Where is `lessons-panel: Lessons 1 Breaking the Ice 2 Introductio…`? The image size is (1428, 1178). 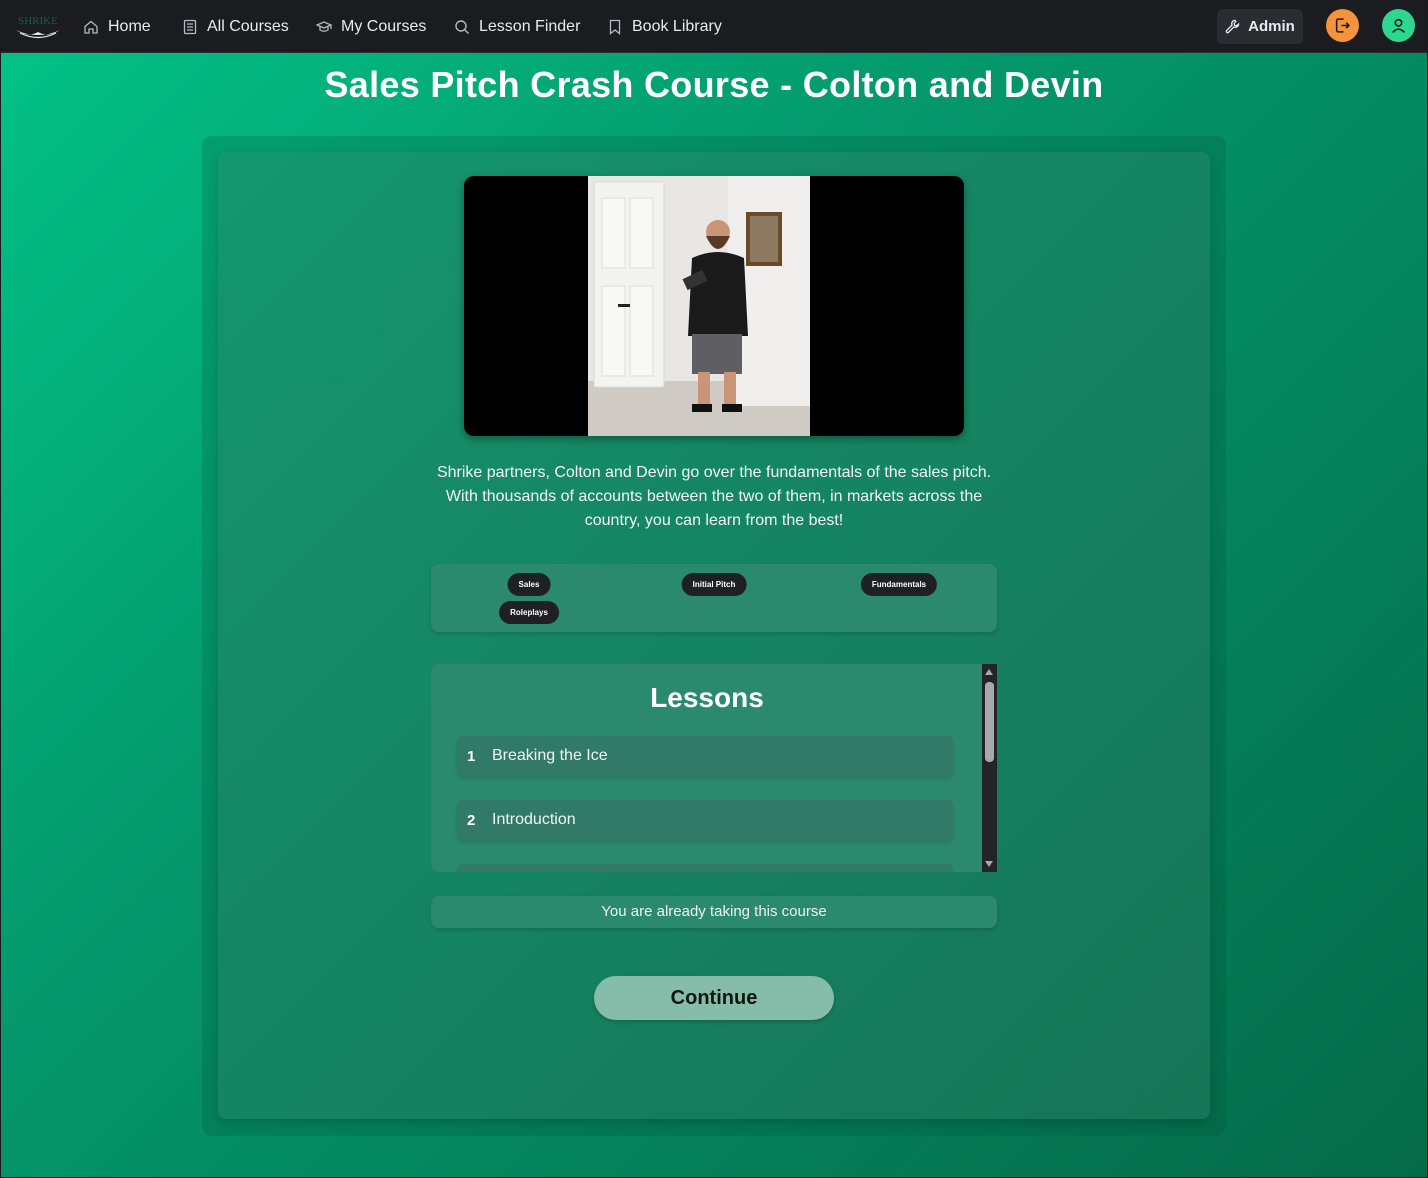
lessons-panel: Lessons 1 Breaking the Ice 2 Introductio… is located at coordinates (714, 768).